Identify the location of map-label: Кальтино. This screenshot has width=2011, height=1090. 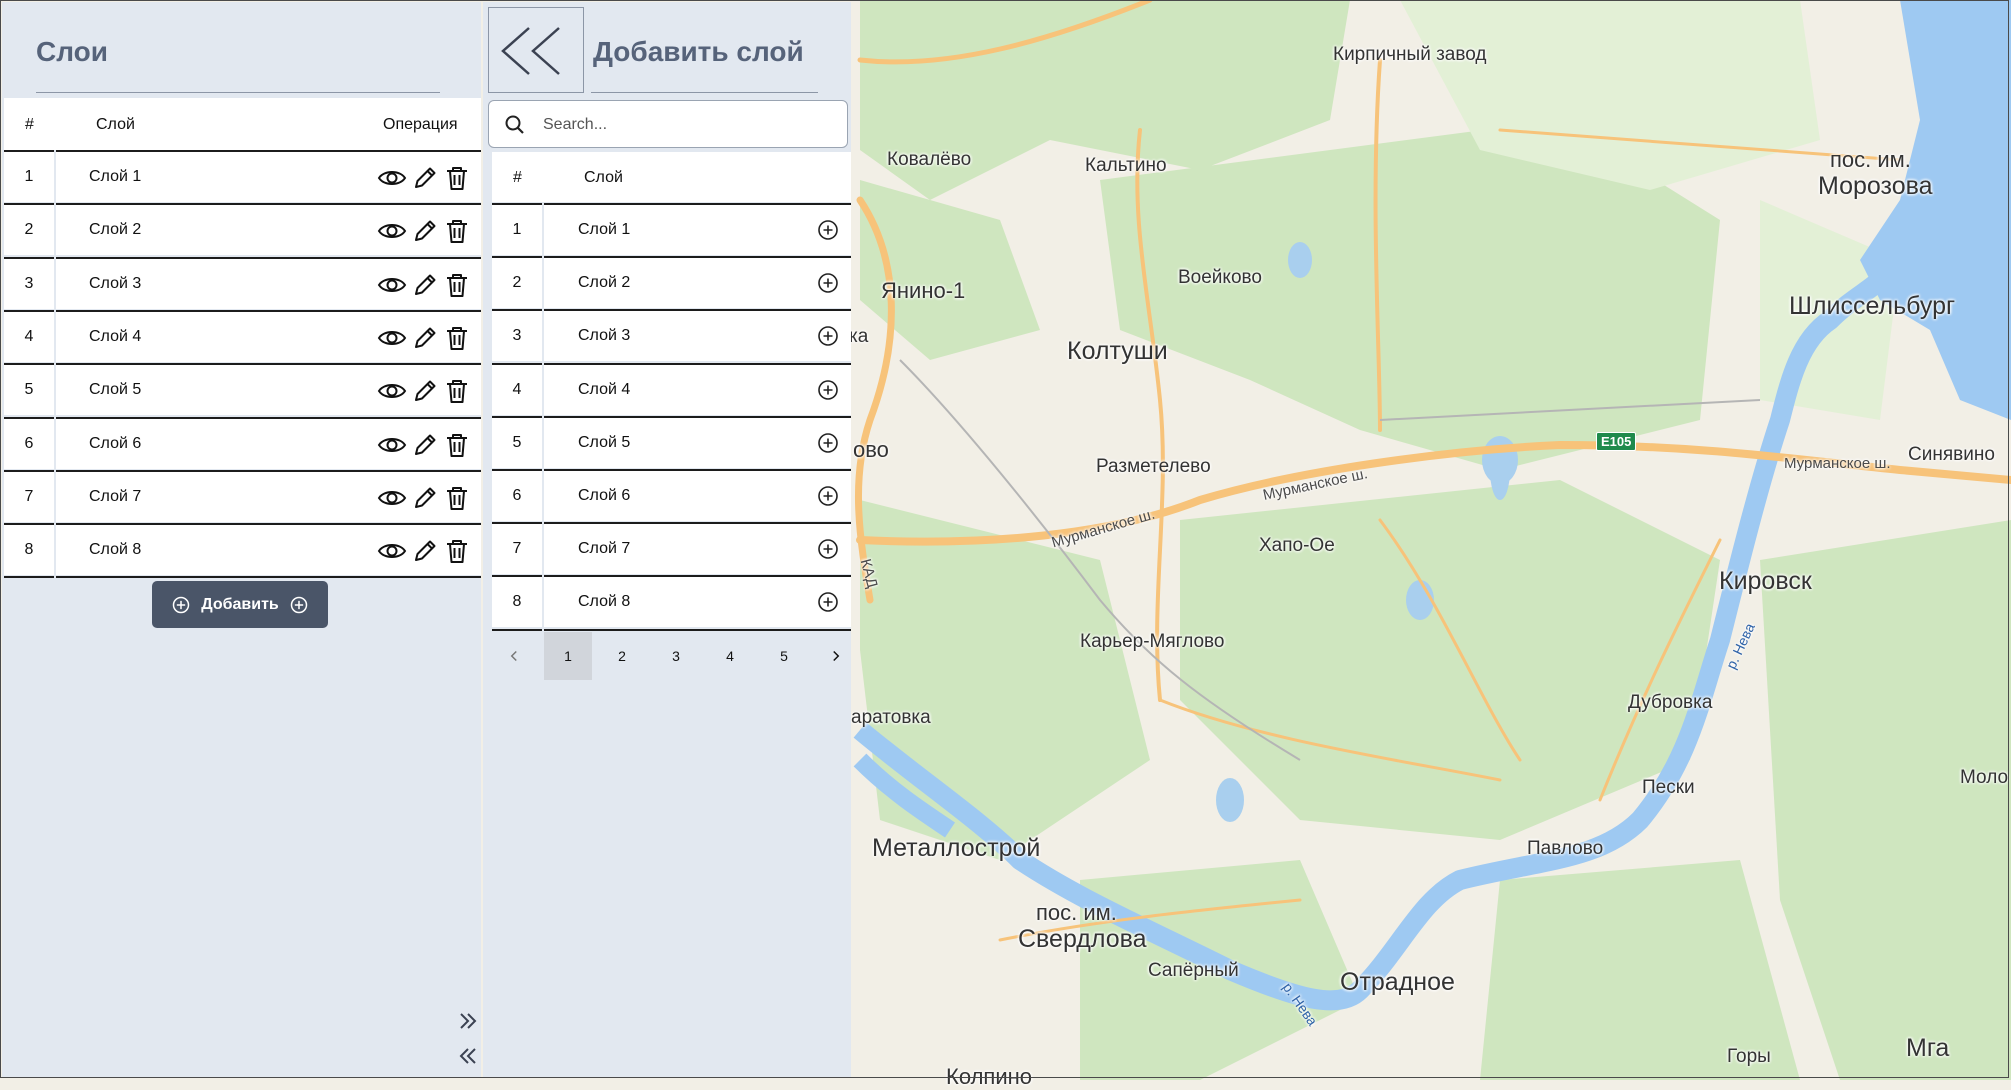
(1126, 165).